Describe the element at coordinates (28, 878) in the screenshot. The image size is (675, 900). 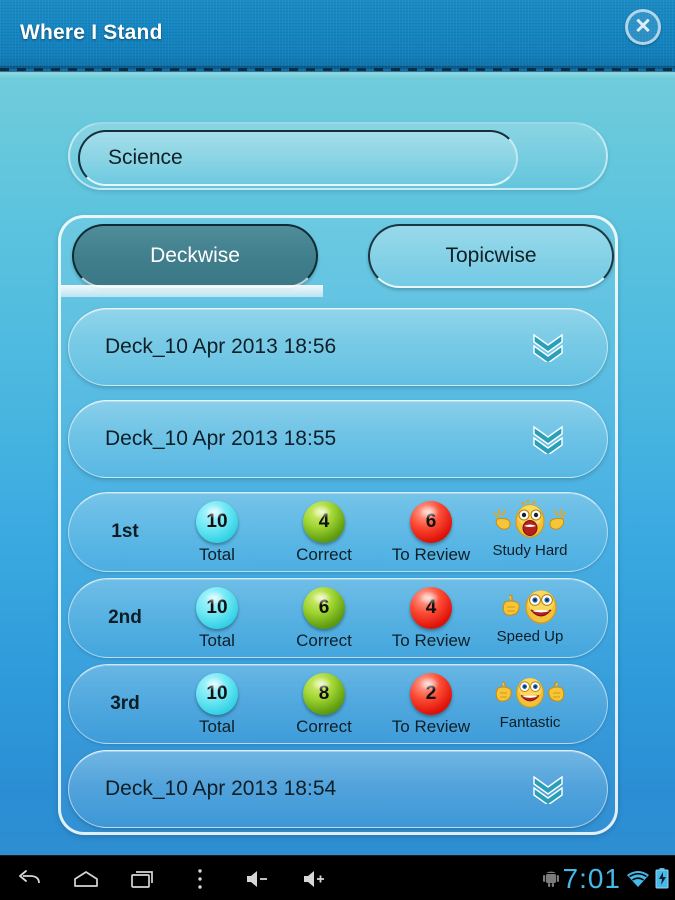
I see `back-arrow-icon` at that location.